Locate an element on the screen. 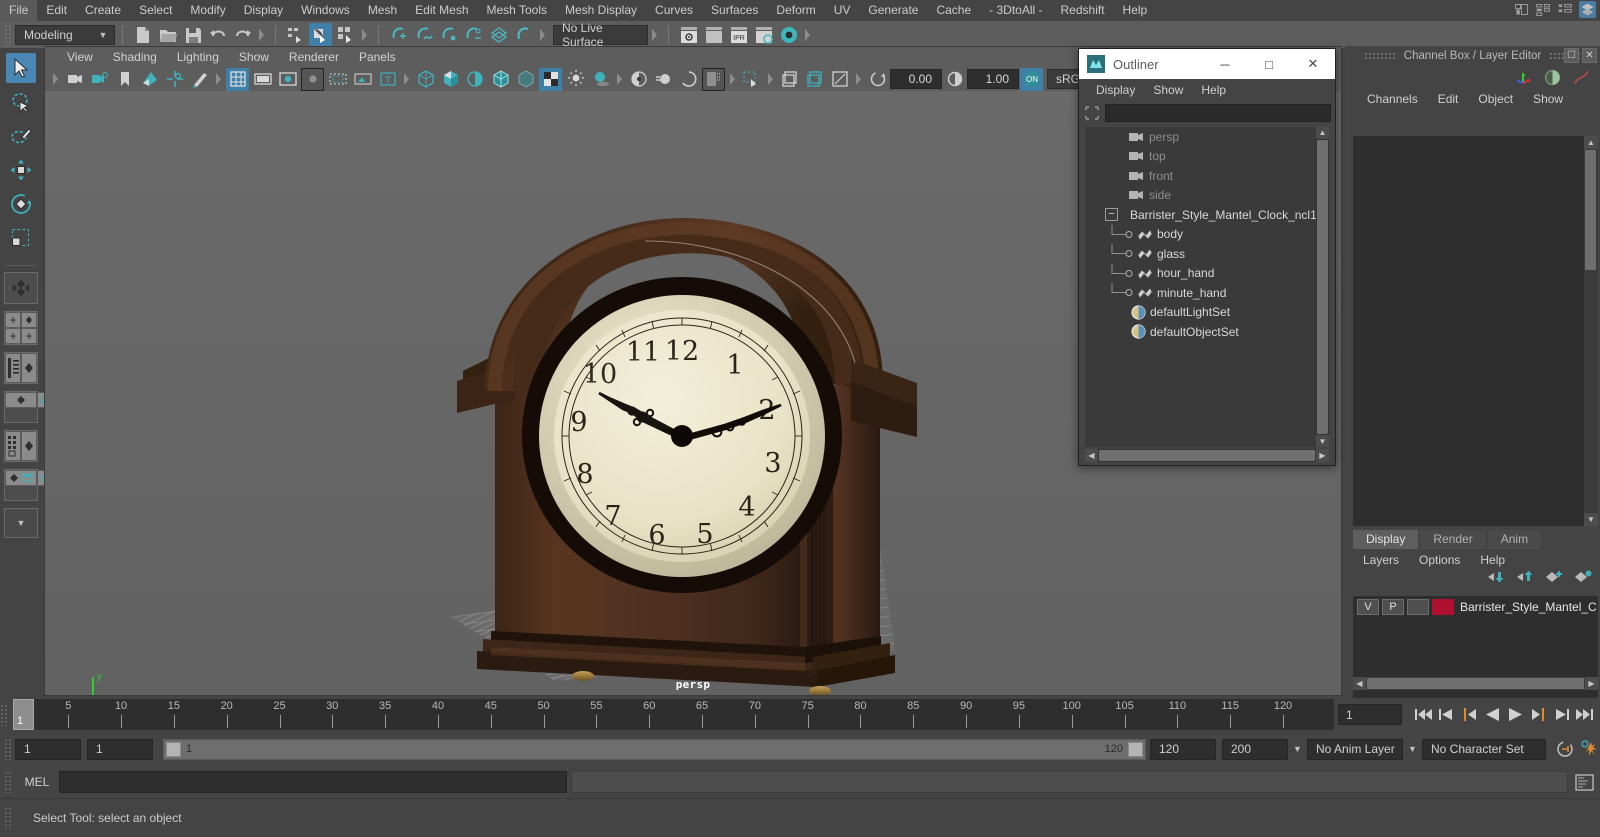  hypershade-layout-icon is located at coordinates (13, 446).